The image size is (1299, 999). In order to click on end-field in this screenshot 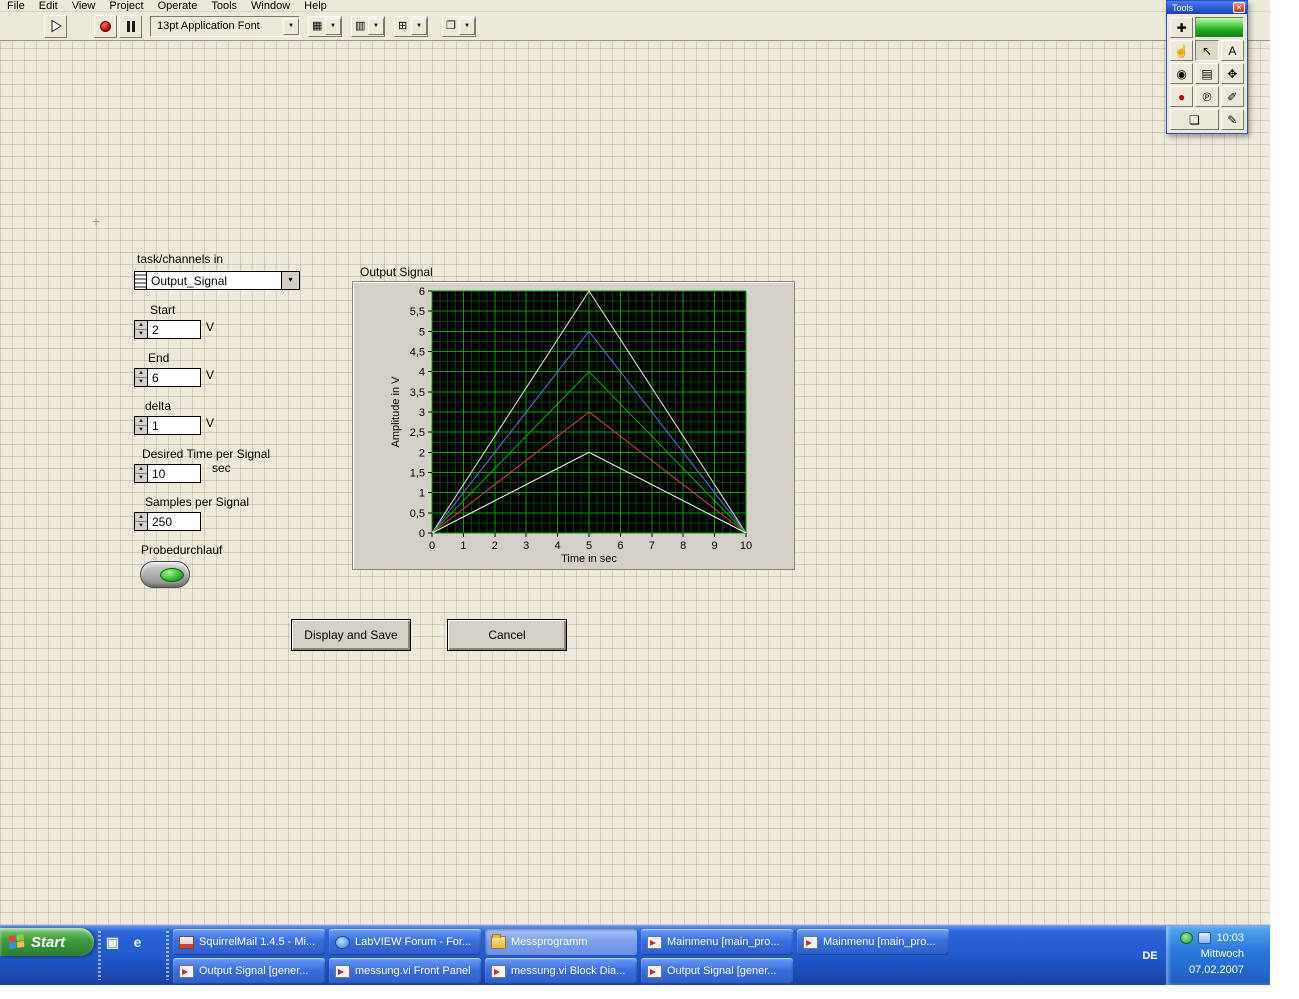, I will do `click(174, 377)`.